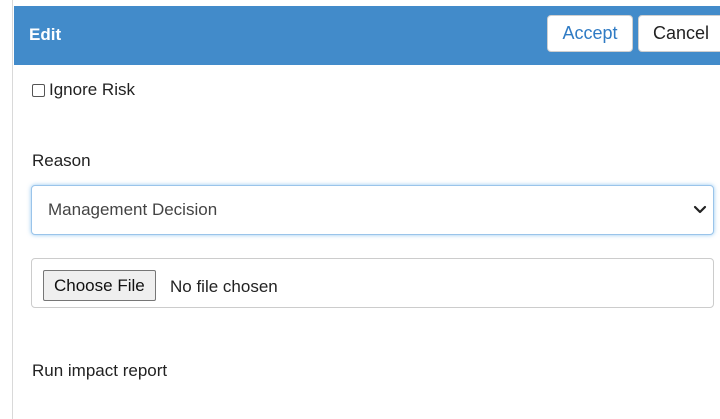 The image size is (720, 419). I want to click on dialog-title: Edit, so click(45, 34).